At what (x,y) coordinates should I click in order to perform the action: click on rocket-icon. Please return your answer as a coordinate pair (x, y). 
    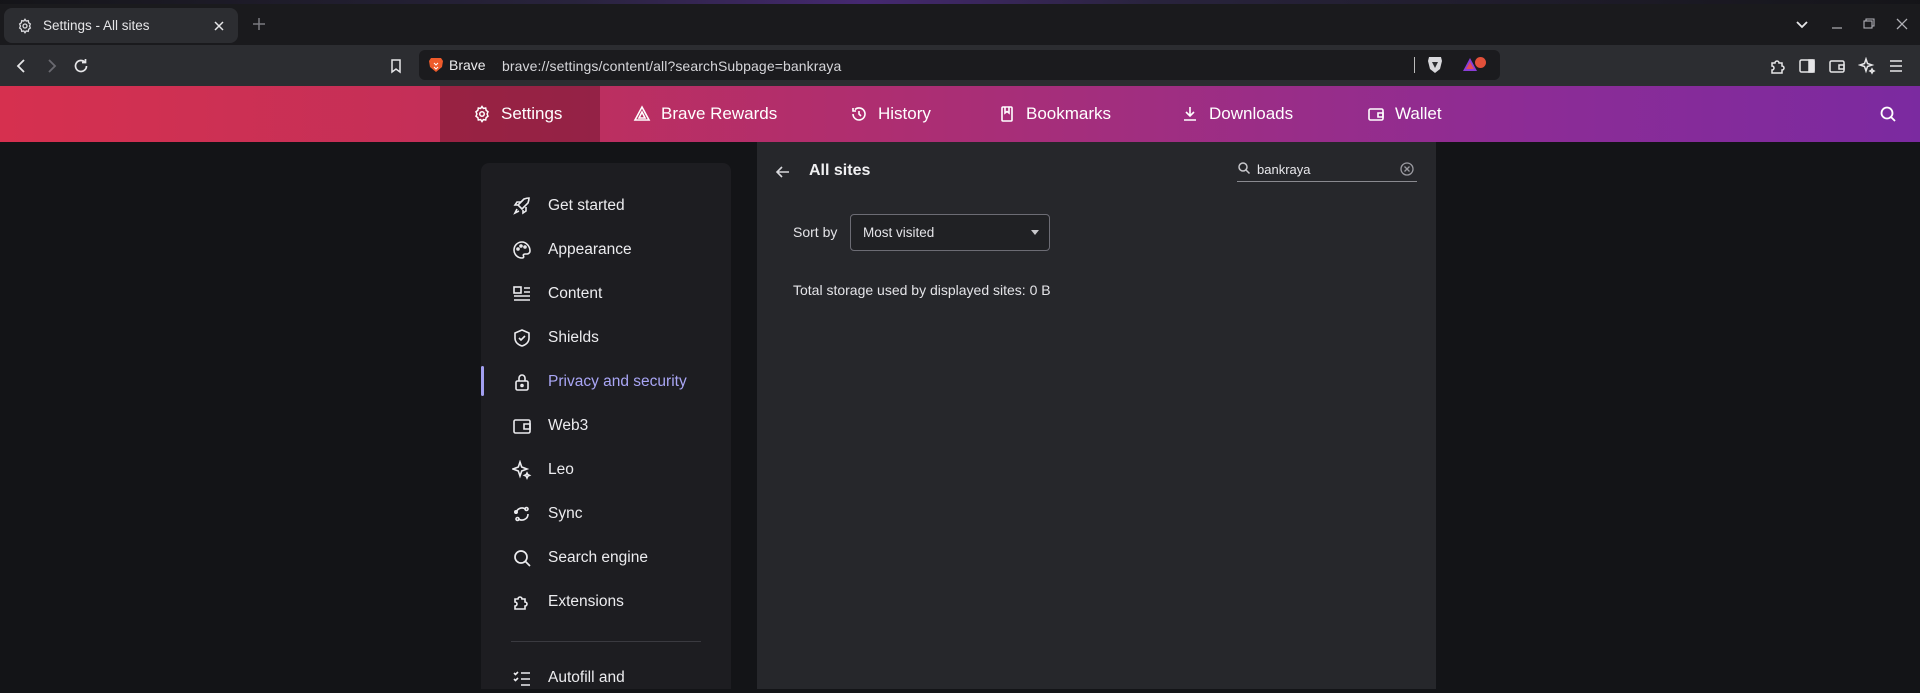
    Looking at the image, I should click on (522, 206).